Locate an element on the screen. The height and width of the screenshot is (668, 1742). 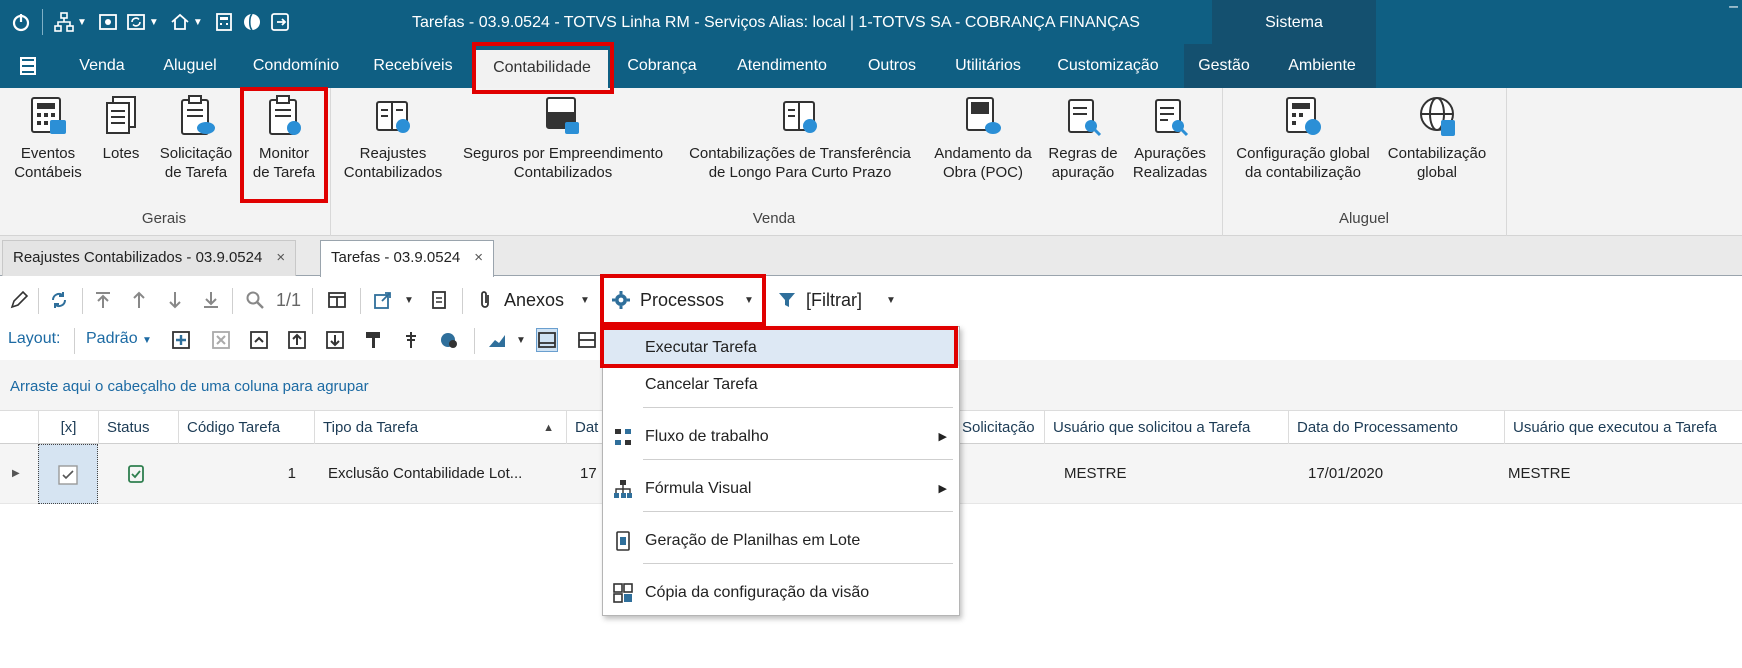
menu-aluguel: Aluguel is located at coordinates (190, 66).